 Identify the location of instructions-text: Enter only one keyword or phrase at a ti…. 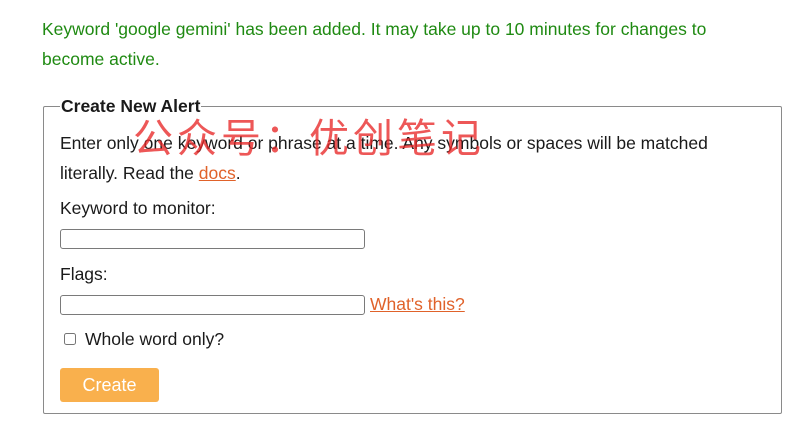
(384, 158).